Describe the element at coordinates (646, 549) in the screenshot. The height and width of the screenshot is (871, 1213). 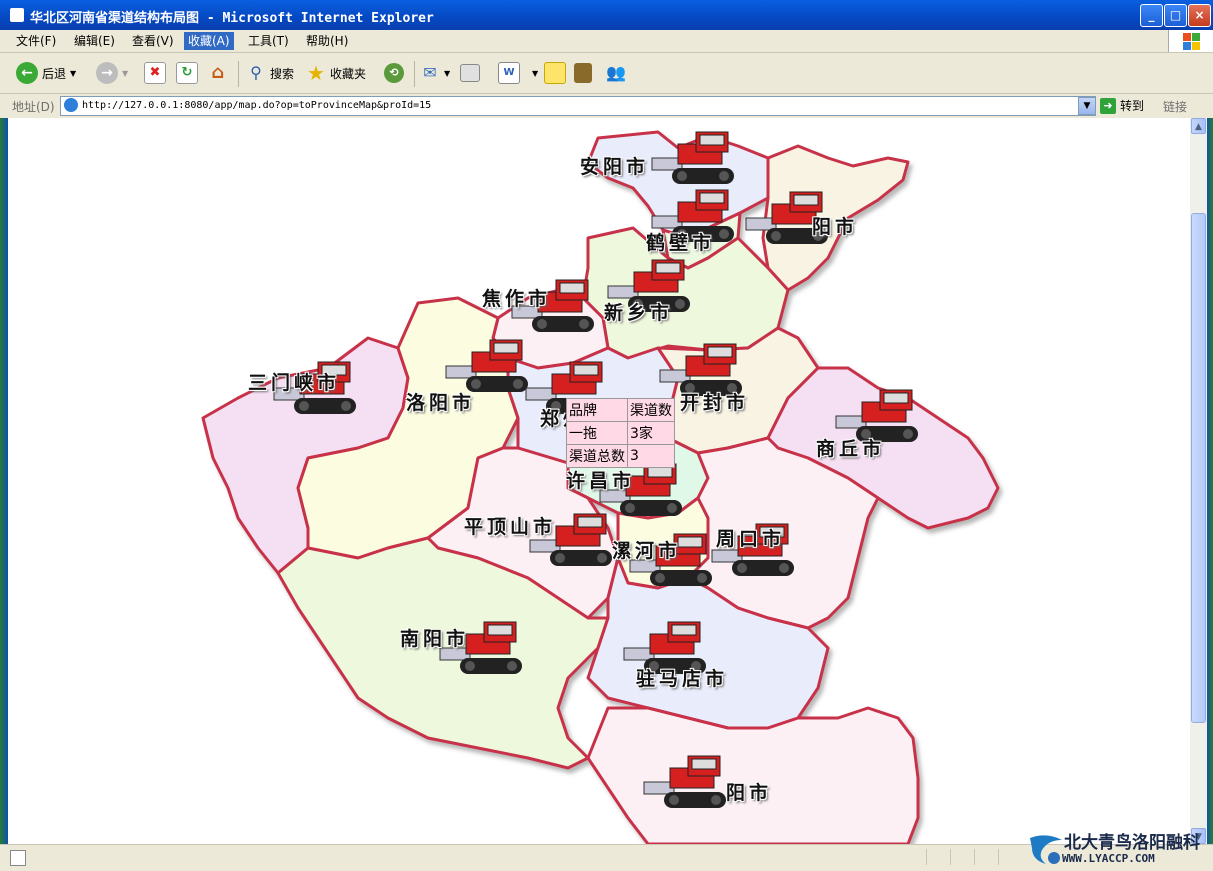
I see `city-label-luohe: 漯河市` at that location.